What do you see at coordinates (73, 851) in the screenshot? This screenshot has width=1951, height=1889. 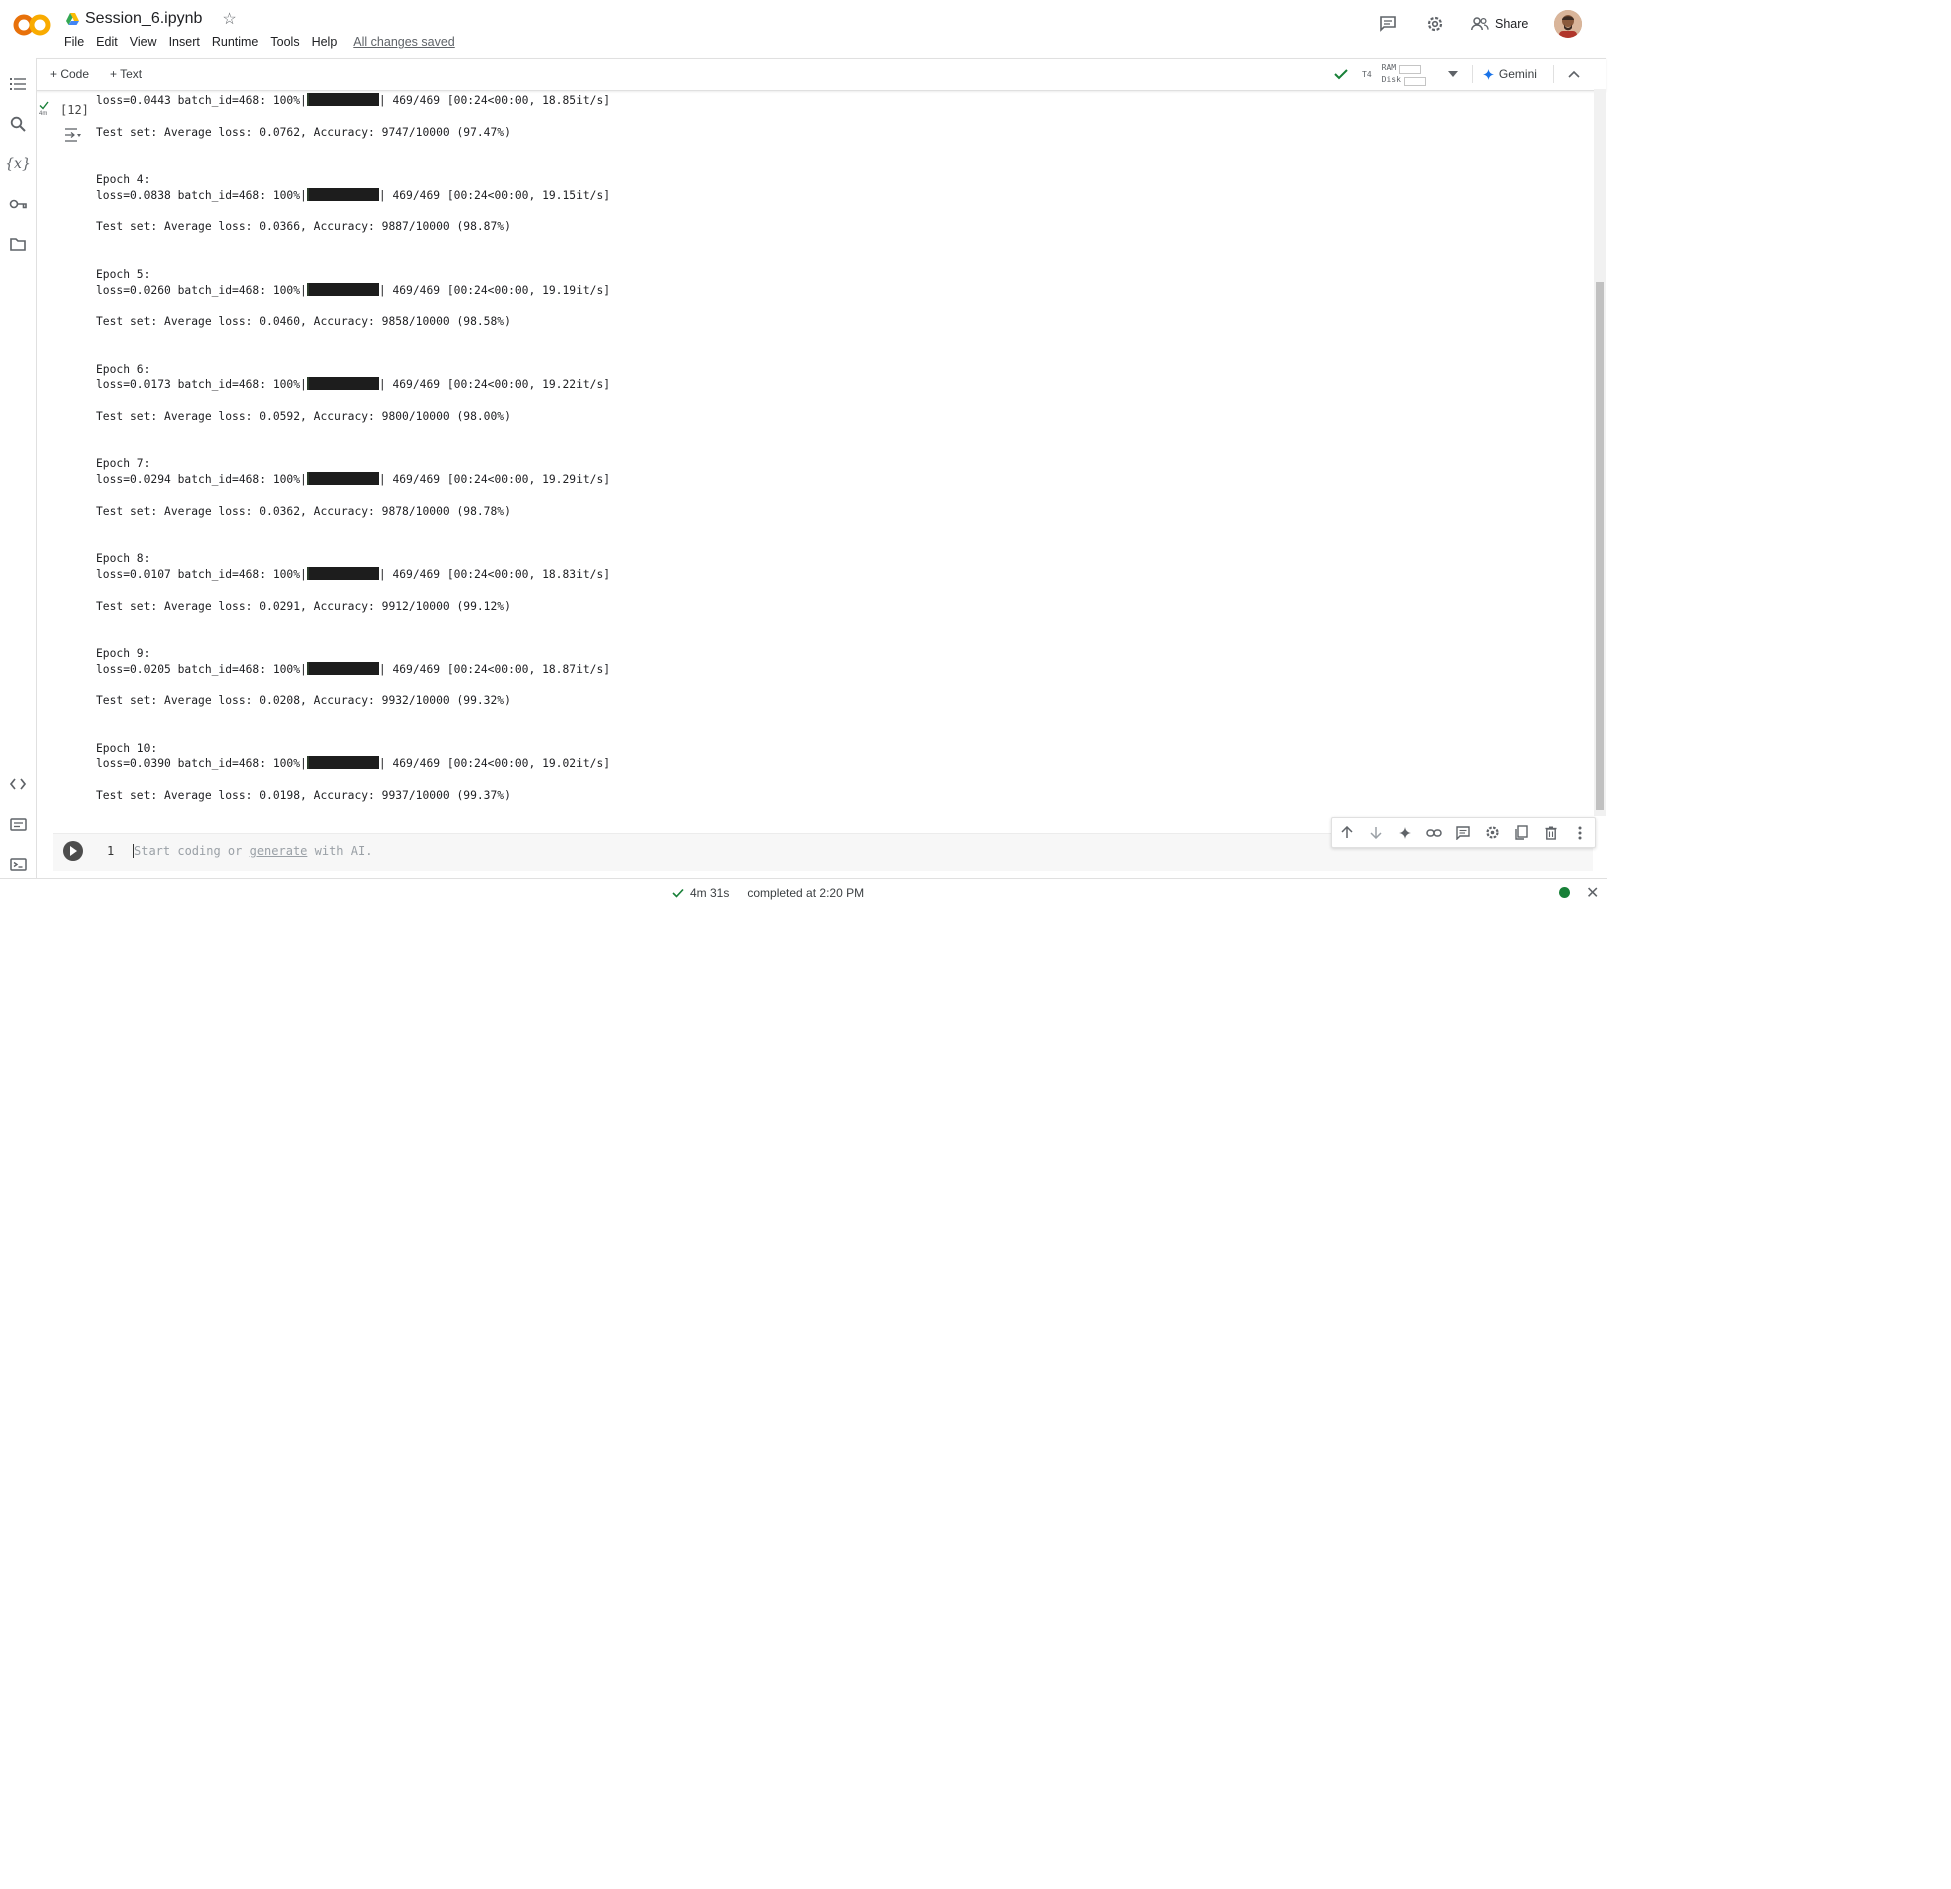 I see `run-cell-button` at bounding box center [73, 851].